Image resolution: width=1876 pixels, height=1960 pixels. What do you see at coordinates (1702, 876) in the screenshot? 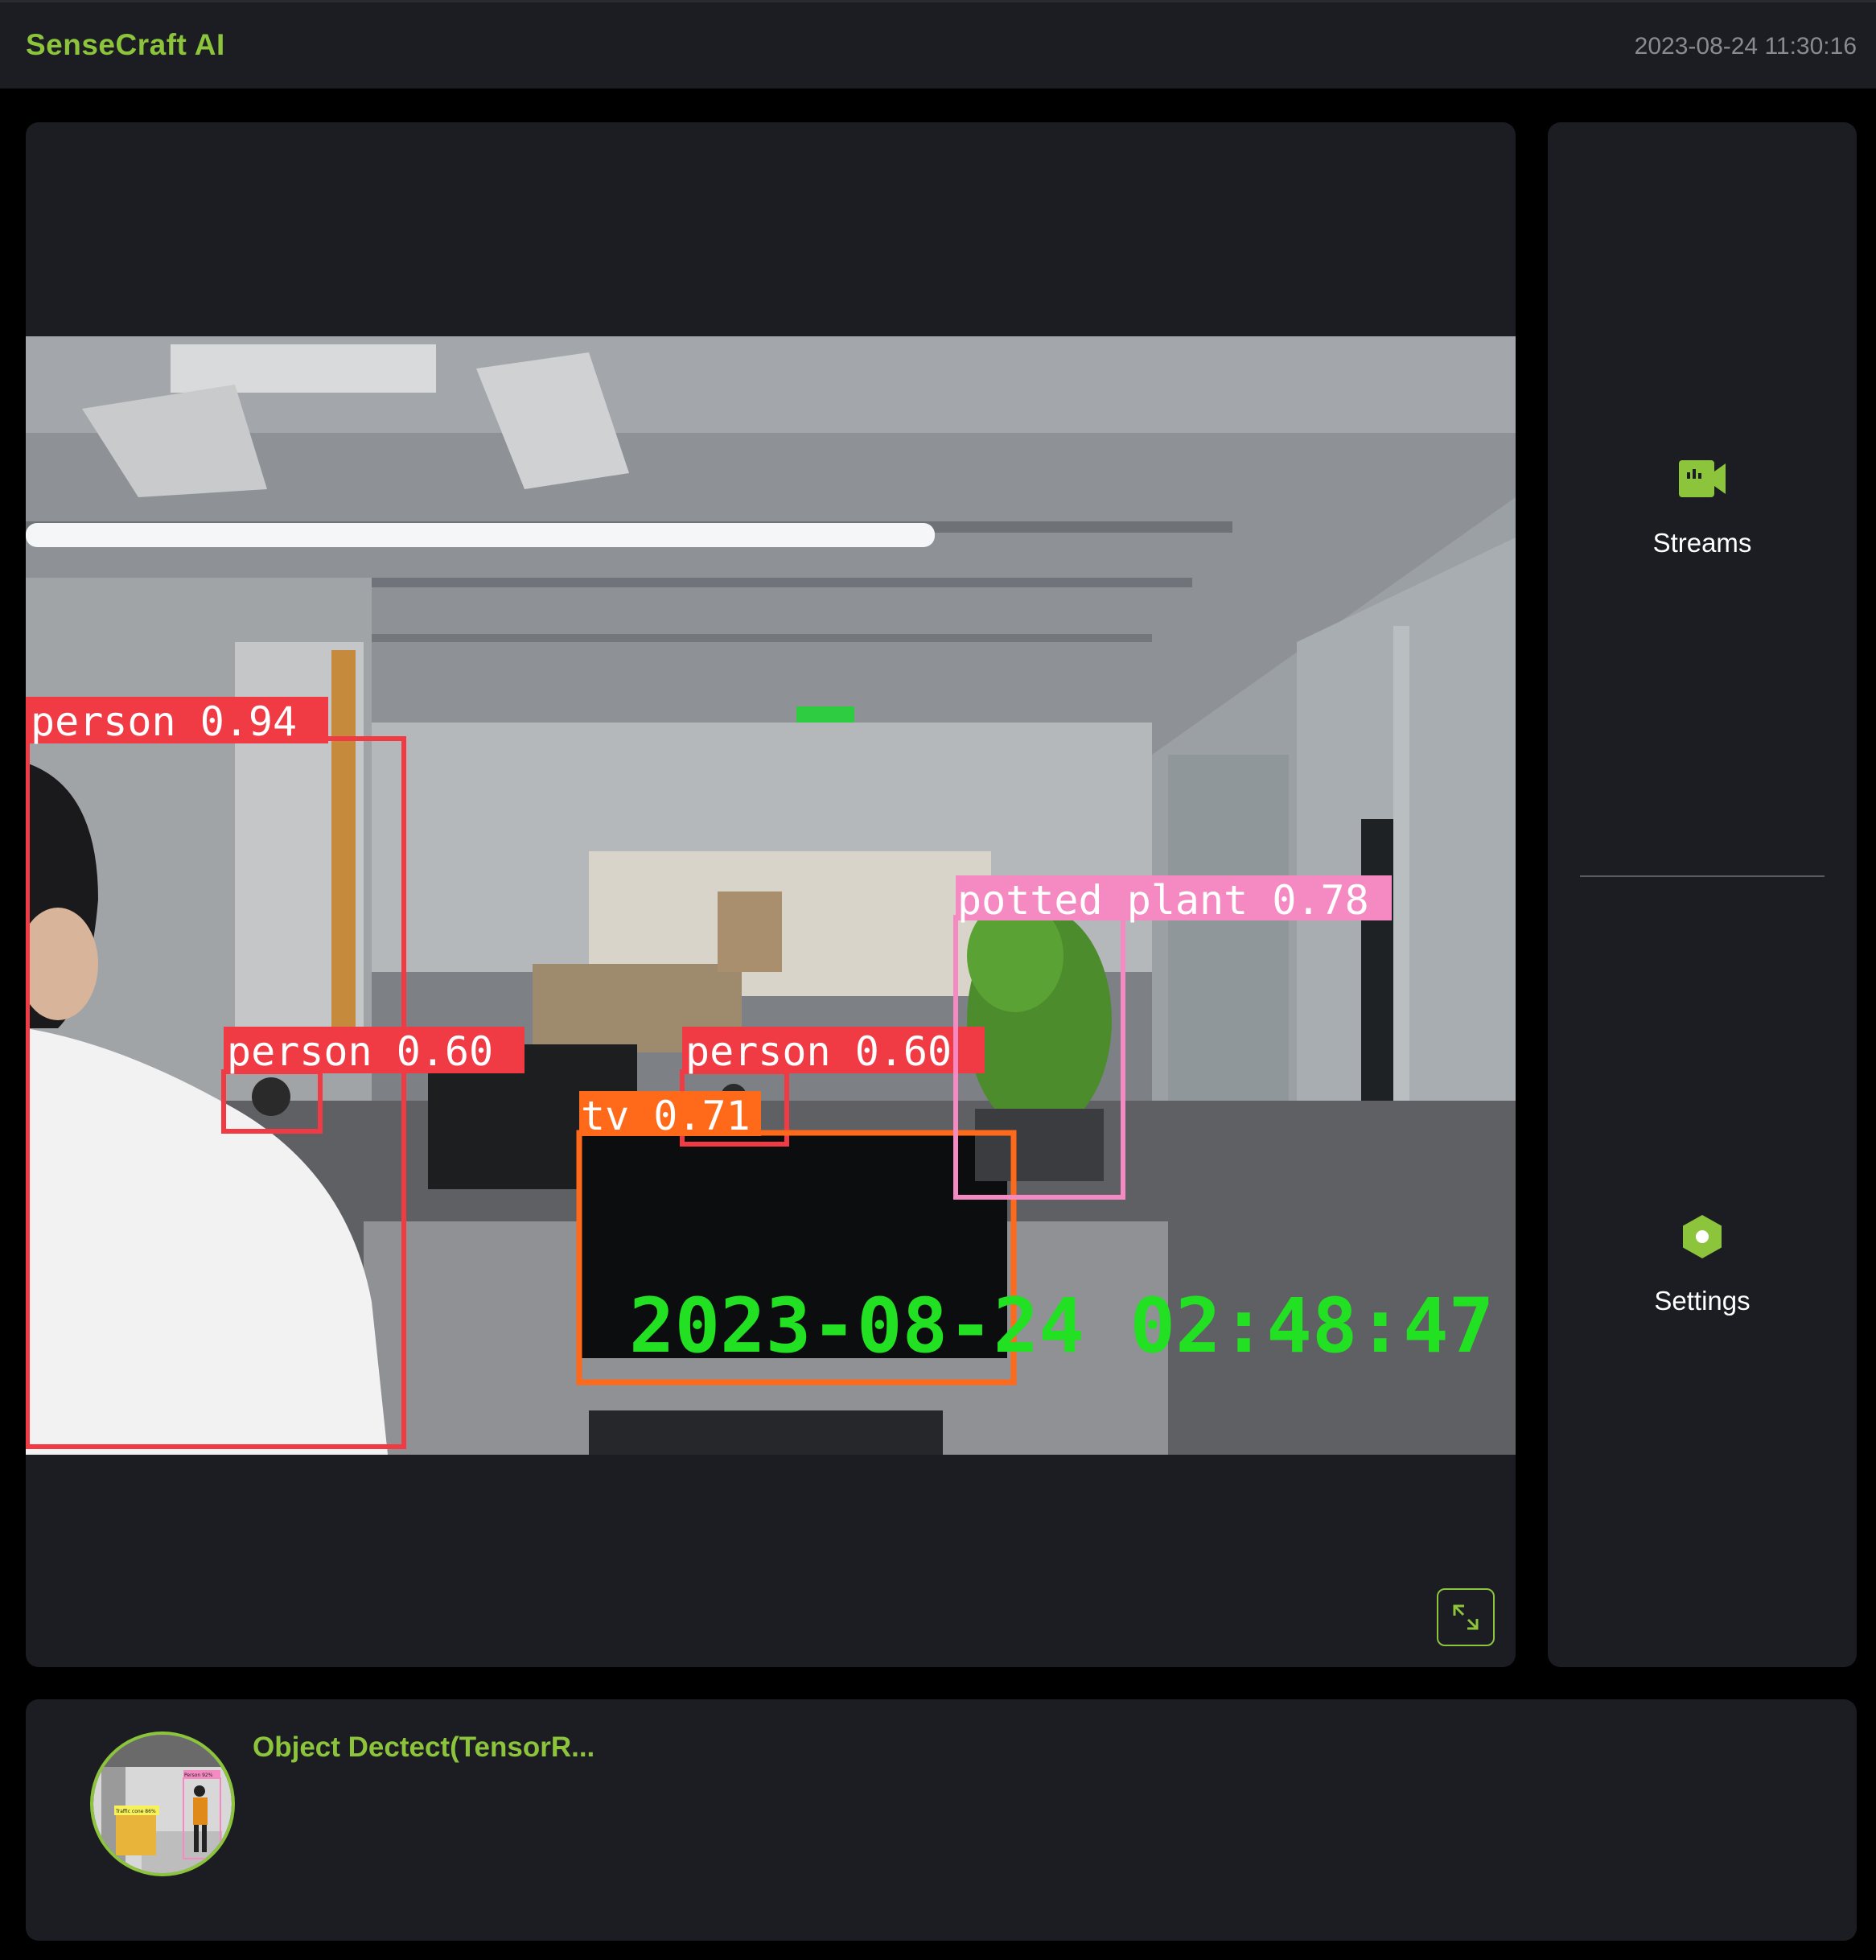
I see `sidebar-divider` at bounding box center [1702, 876].